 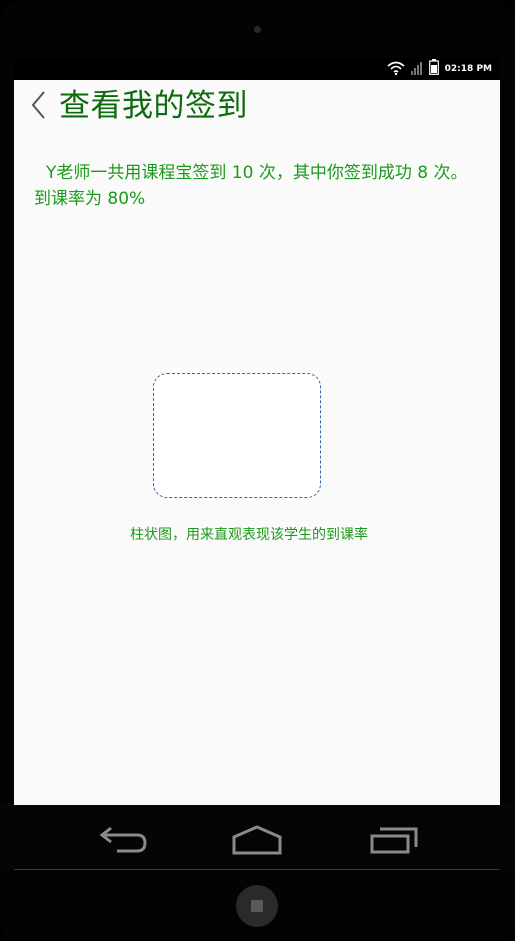 I want to click on home-icon, so click(x=257, y=840).